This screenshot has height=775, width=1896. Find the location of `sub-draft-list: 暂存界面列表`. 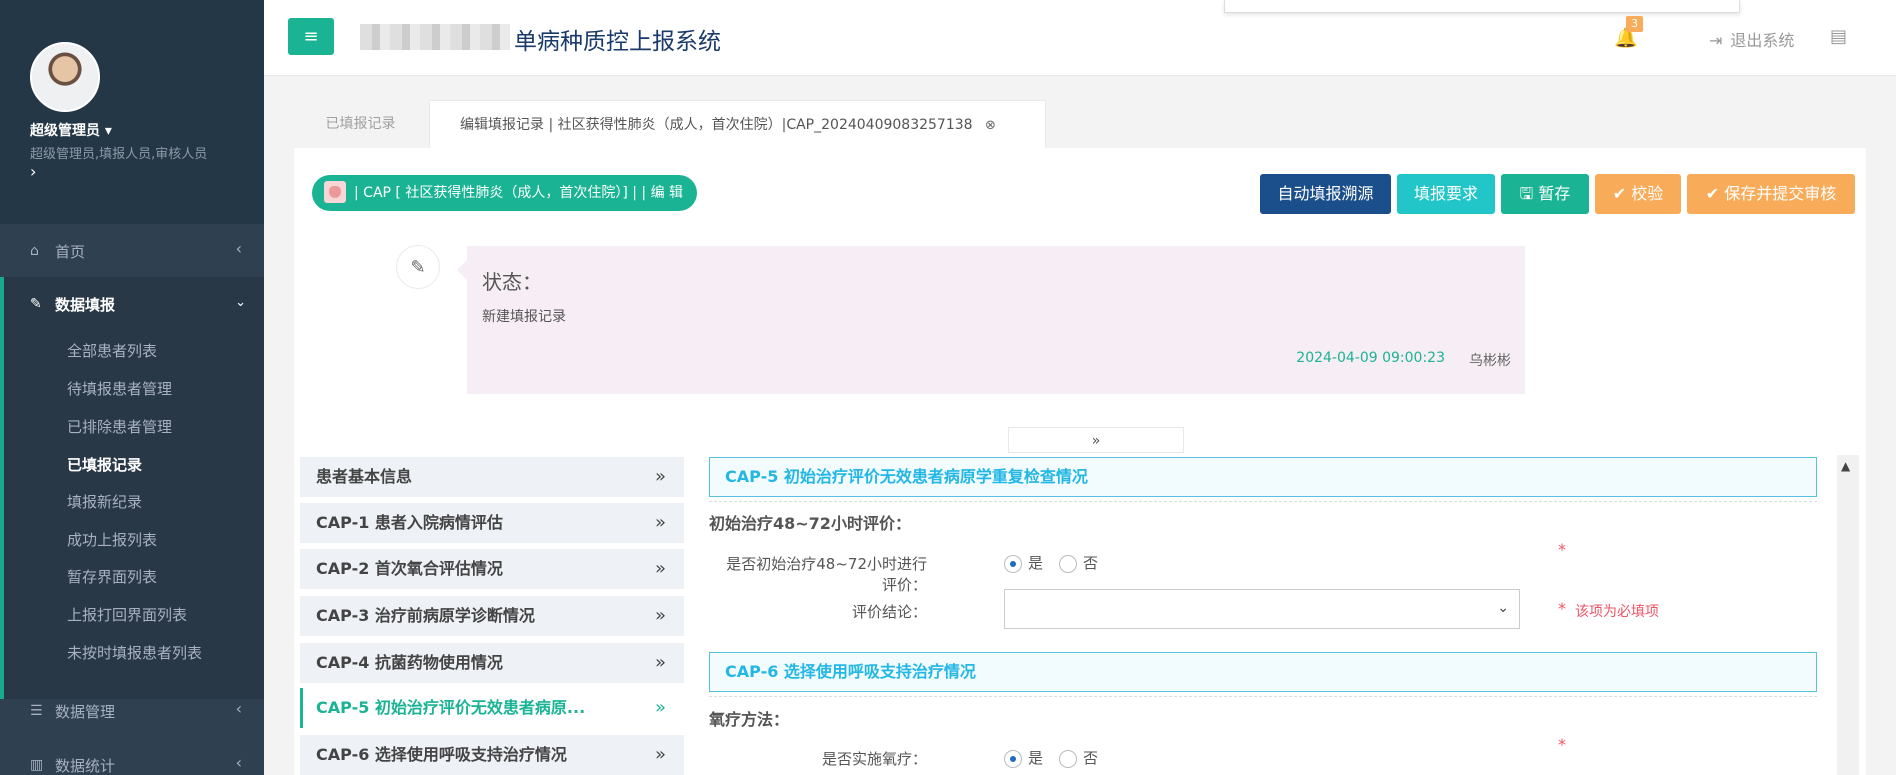

sub-draft-list: 暂存界面列表 is located at coordinates (112, 576).